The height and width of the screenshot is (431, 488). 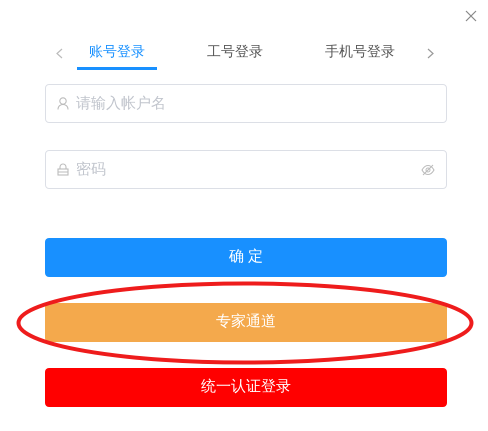 I want to click on tab: 账号登录, so click(x=117, y=53).